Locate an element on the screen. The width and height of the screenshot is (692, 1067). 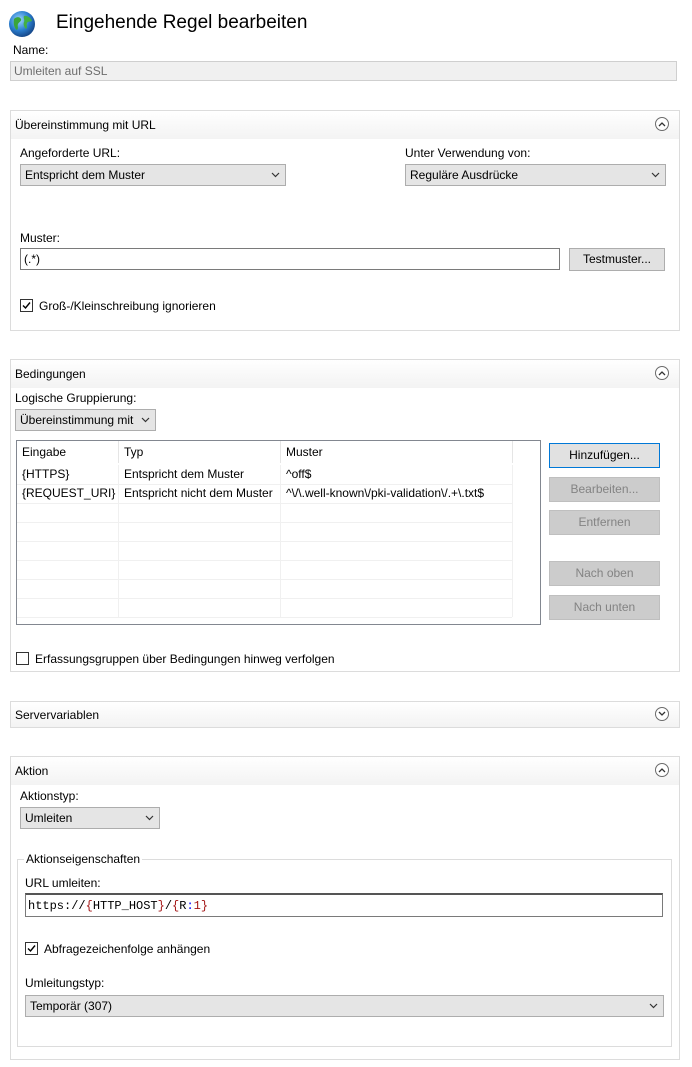
grouping-select: Übereinstimmung mit is located at coordinates (85, 420).